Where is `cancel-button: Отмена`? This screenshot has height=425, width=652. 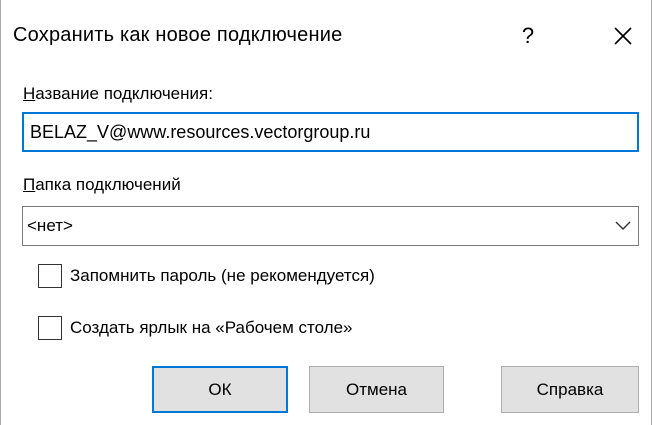
cancel-button: Отмена is located at coordinates (376, 389).